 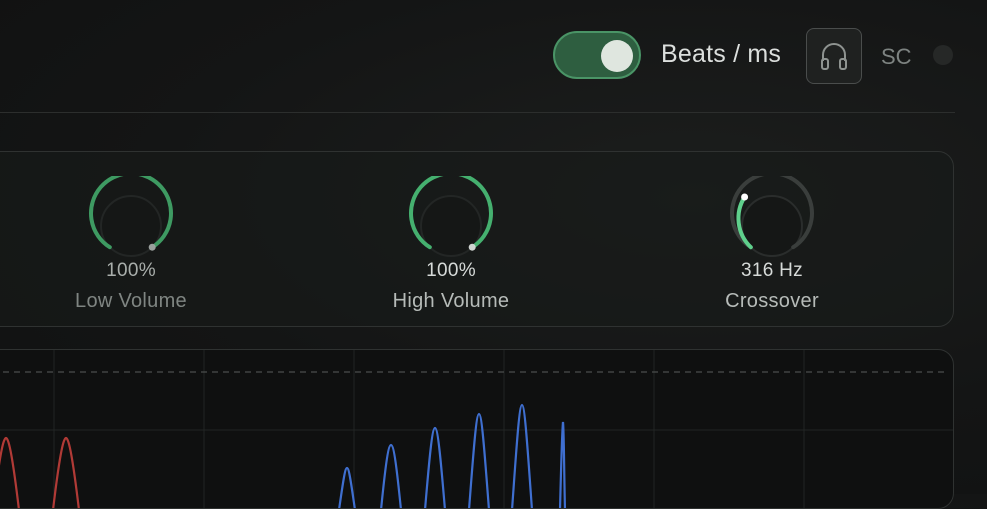 I want to click on sidechain-label: SC, so click(x=896, y=56).